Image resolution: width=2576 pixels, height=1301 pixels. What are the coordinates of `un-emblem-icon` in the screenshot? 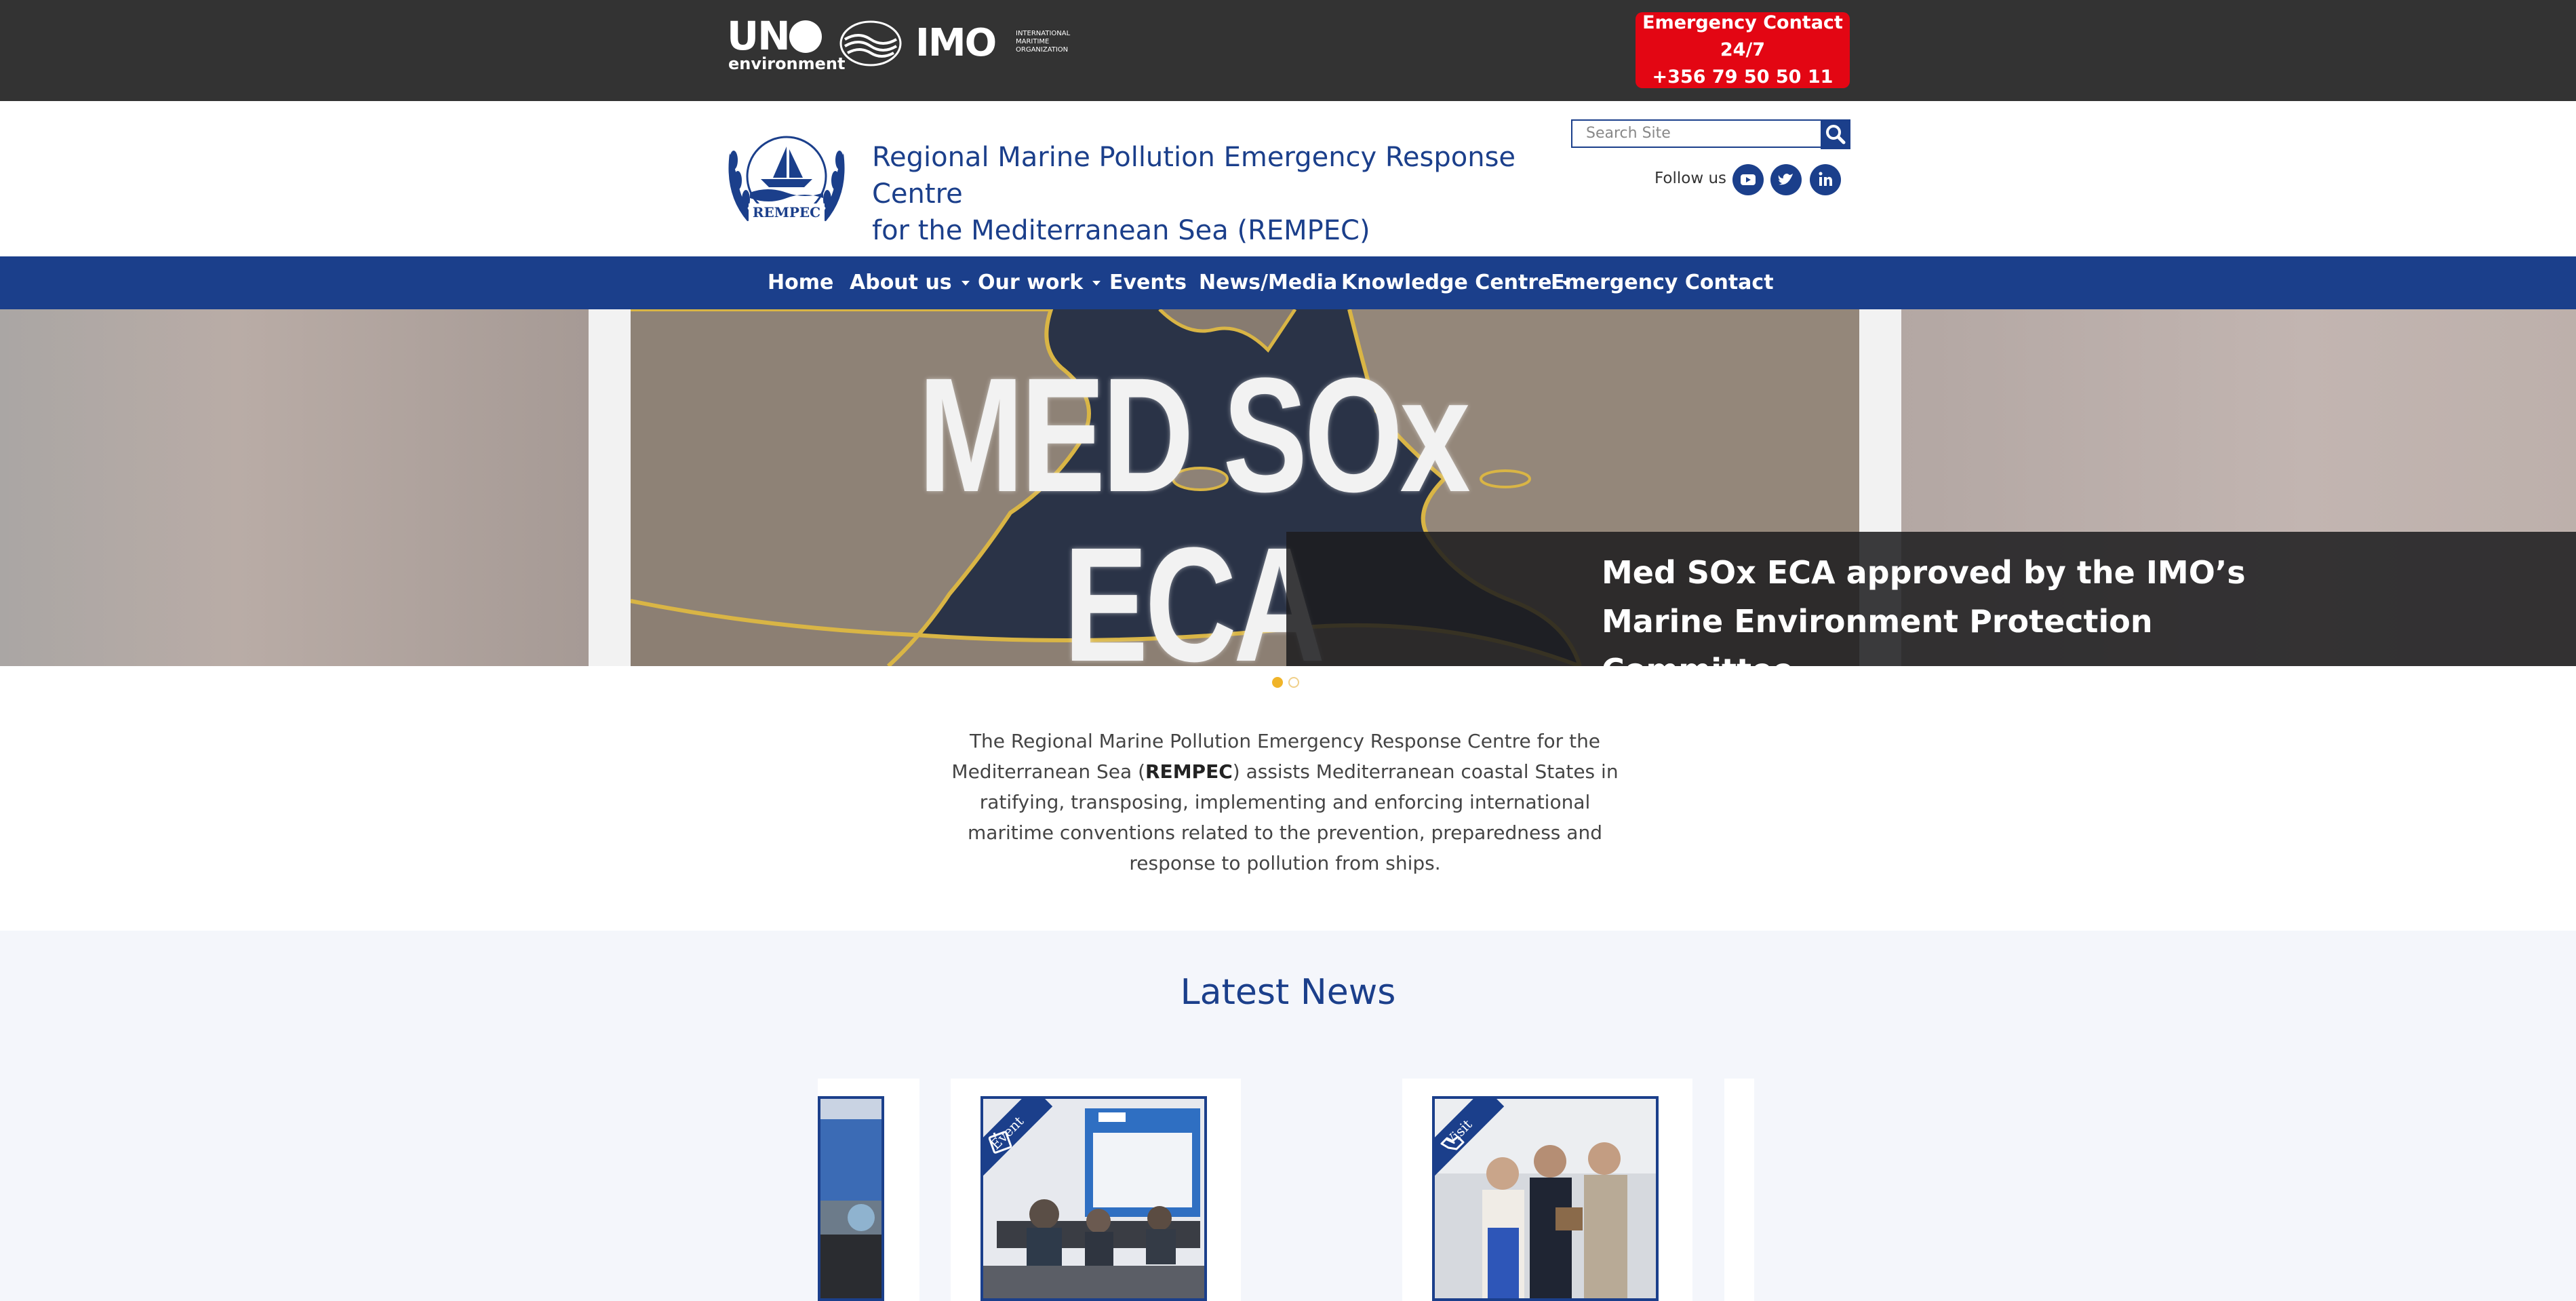 It's located at (806, 36).